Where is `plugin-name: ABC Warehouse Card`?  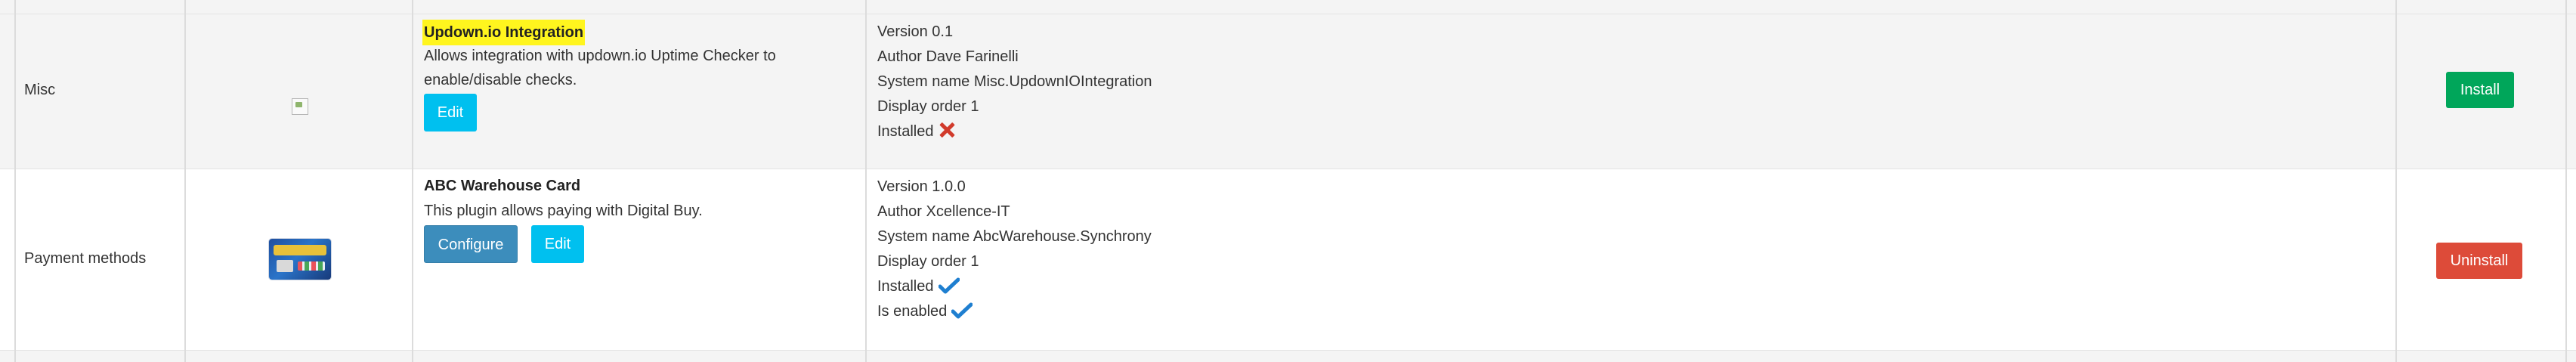
plugin-name: ABC Warehouse Card is located at coordinates (502, 186).